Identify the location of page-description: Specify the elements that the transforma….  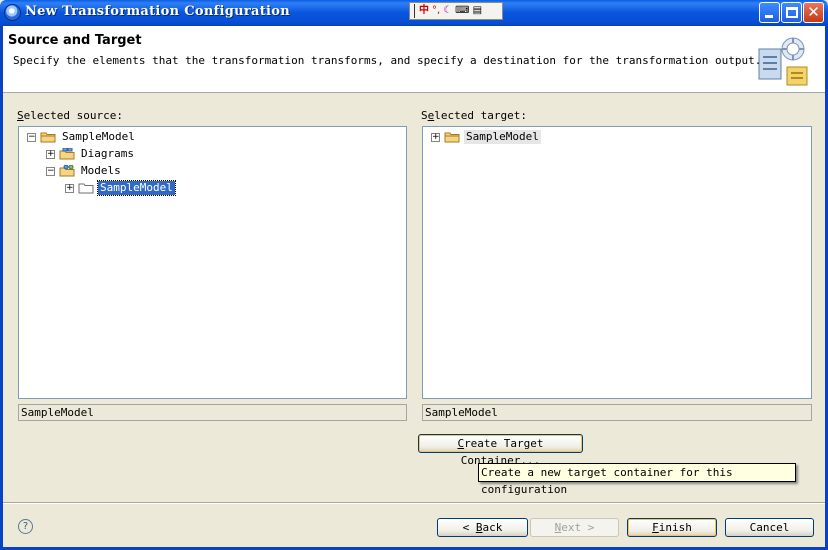
(387, 60).